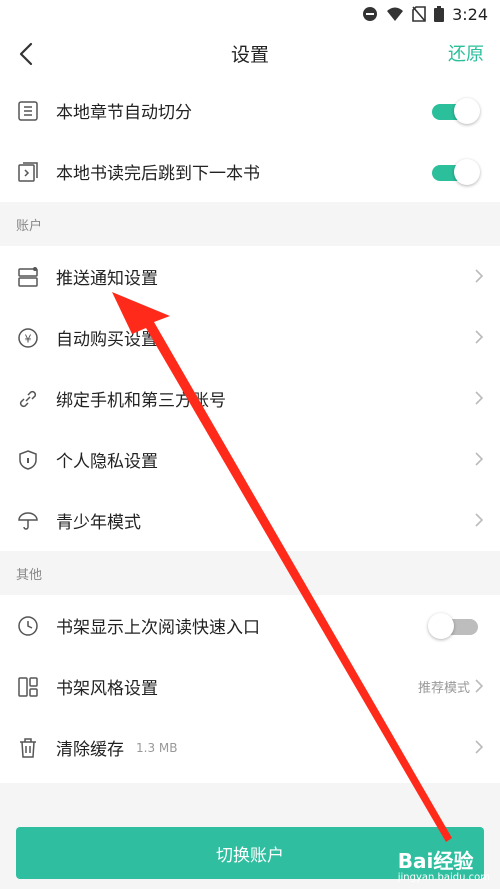 The height and width of the screenshot is (889, 500). I want to click on battery-icon, so click(439, 14).